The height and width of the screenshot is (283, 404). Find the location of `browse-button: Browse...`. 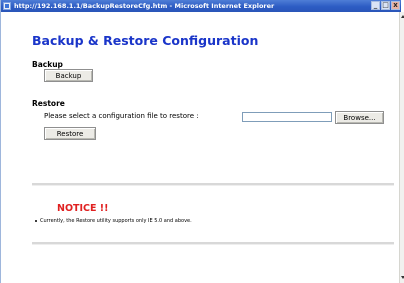

browse-button: Browse... is located at coordinates (359, 117).